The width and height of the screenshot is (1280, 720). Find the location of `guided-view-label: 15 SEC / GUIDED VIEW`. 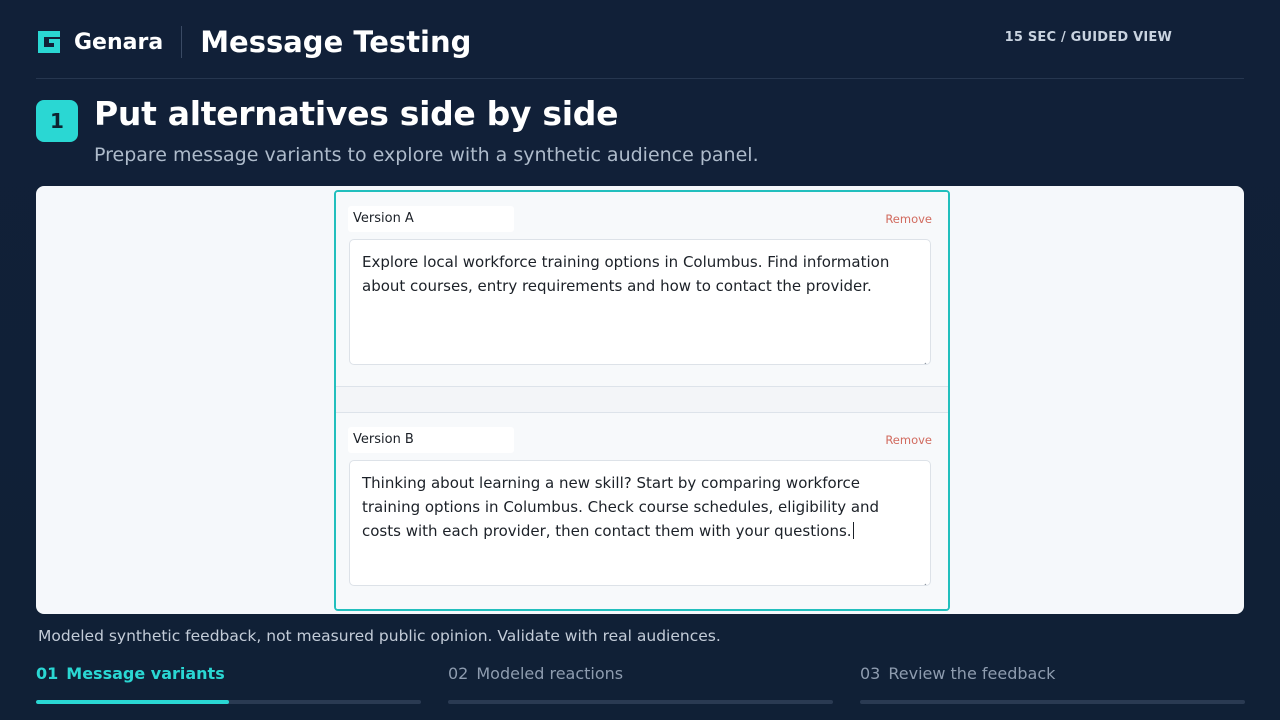

guided-view-label: 15 SEC / GUIDED VIEW is located at coordinates (1088, 37).